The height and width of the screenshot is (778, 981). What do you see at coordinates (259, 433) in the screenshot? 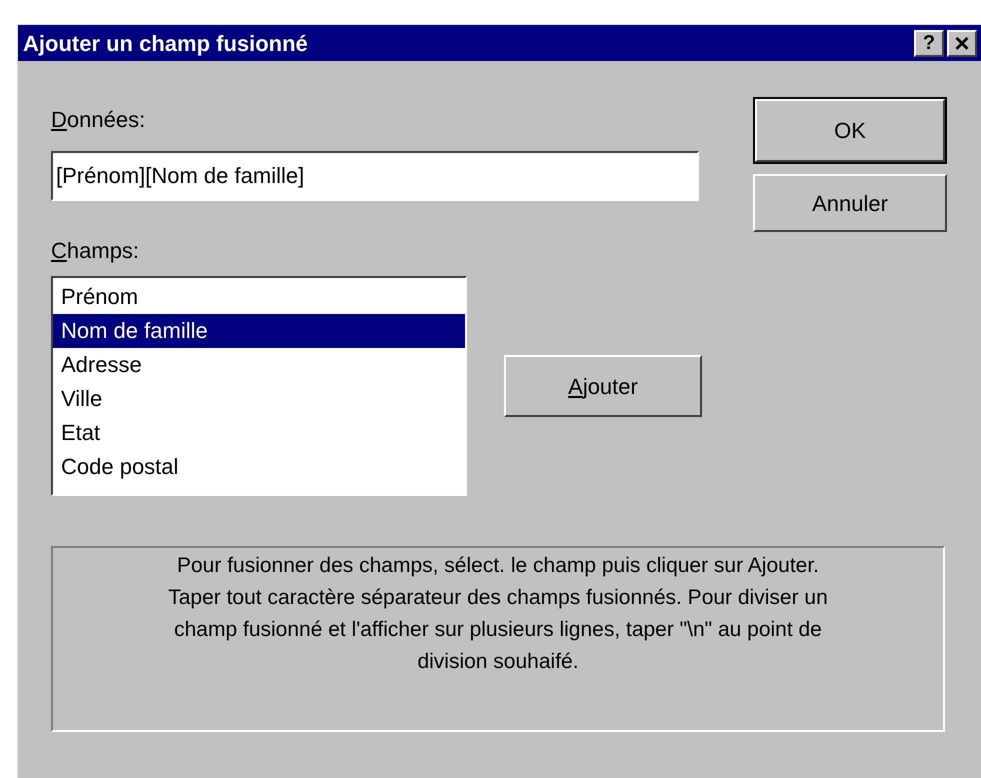
I see `list-item: Etat` at bounding box center [259, 433].